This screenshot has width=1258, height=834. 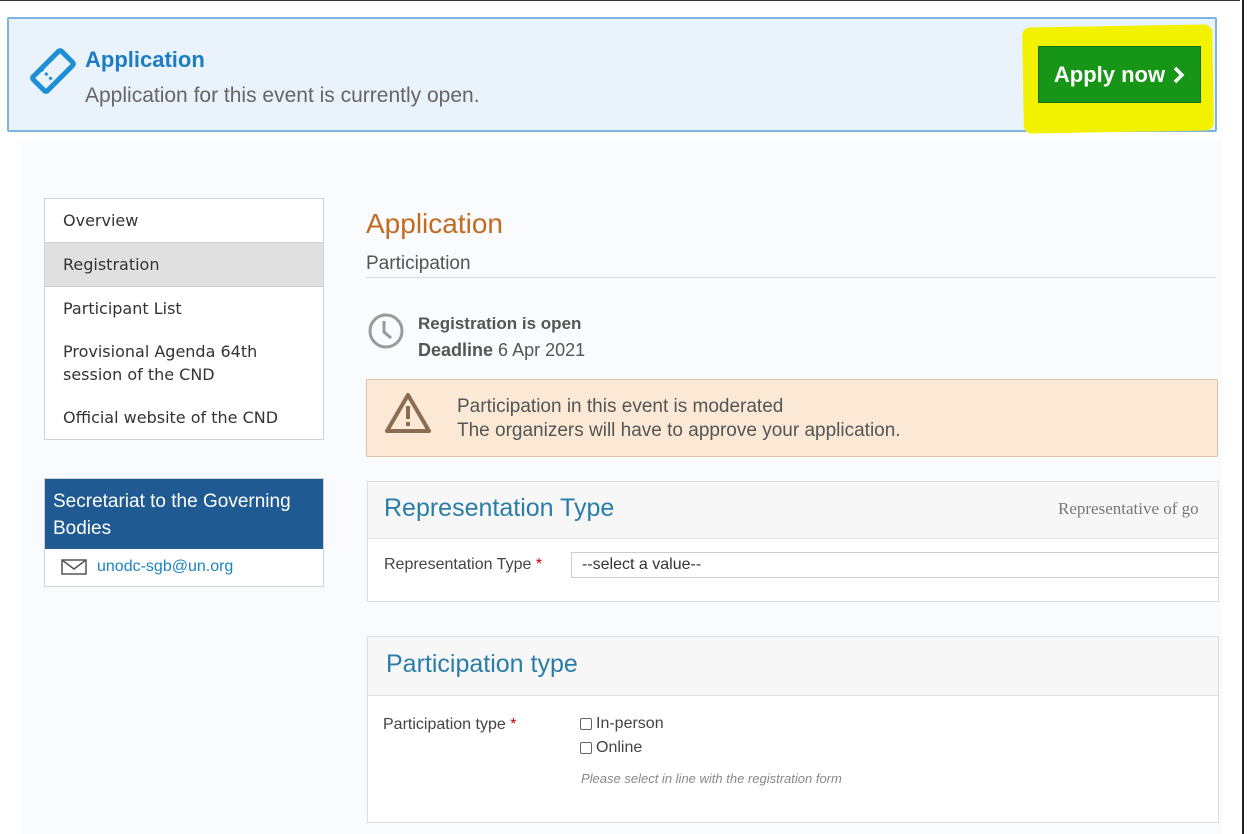 What do you see at coordinates (793, 666) in the screenshot?
I see `participation-panel-header: Participation type` at bounding box center [793, 666].